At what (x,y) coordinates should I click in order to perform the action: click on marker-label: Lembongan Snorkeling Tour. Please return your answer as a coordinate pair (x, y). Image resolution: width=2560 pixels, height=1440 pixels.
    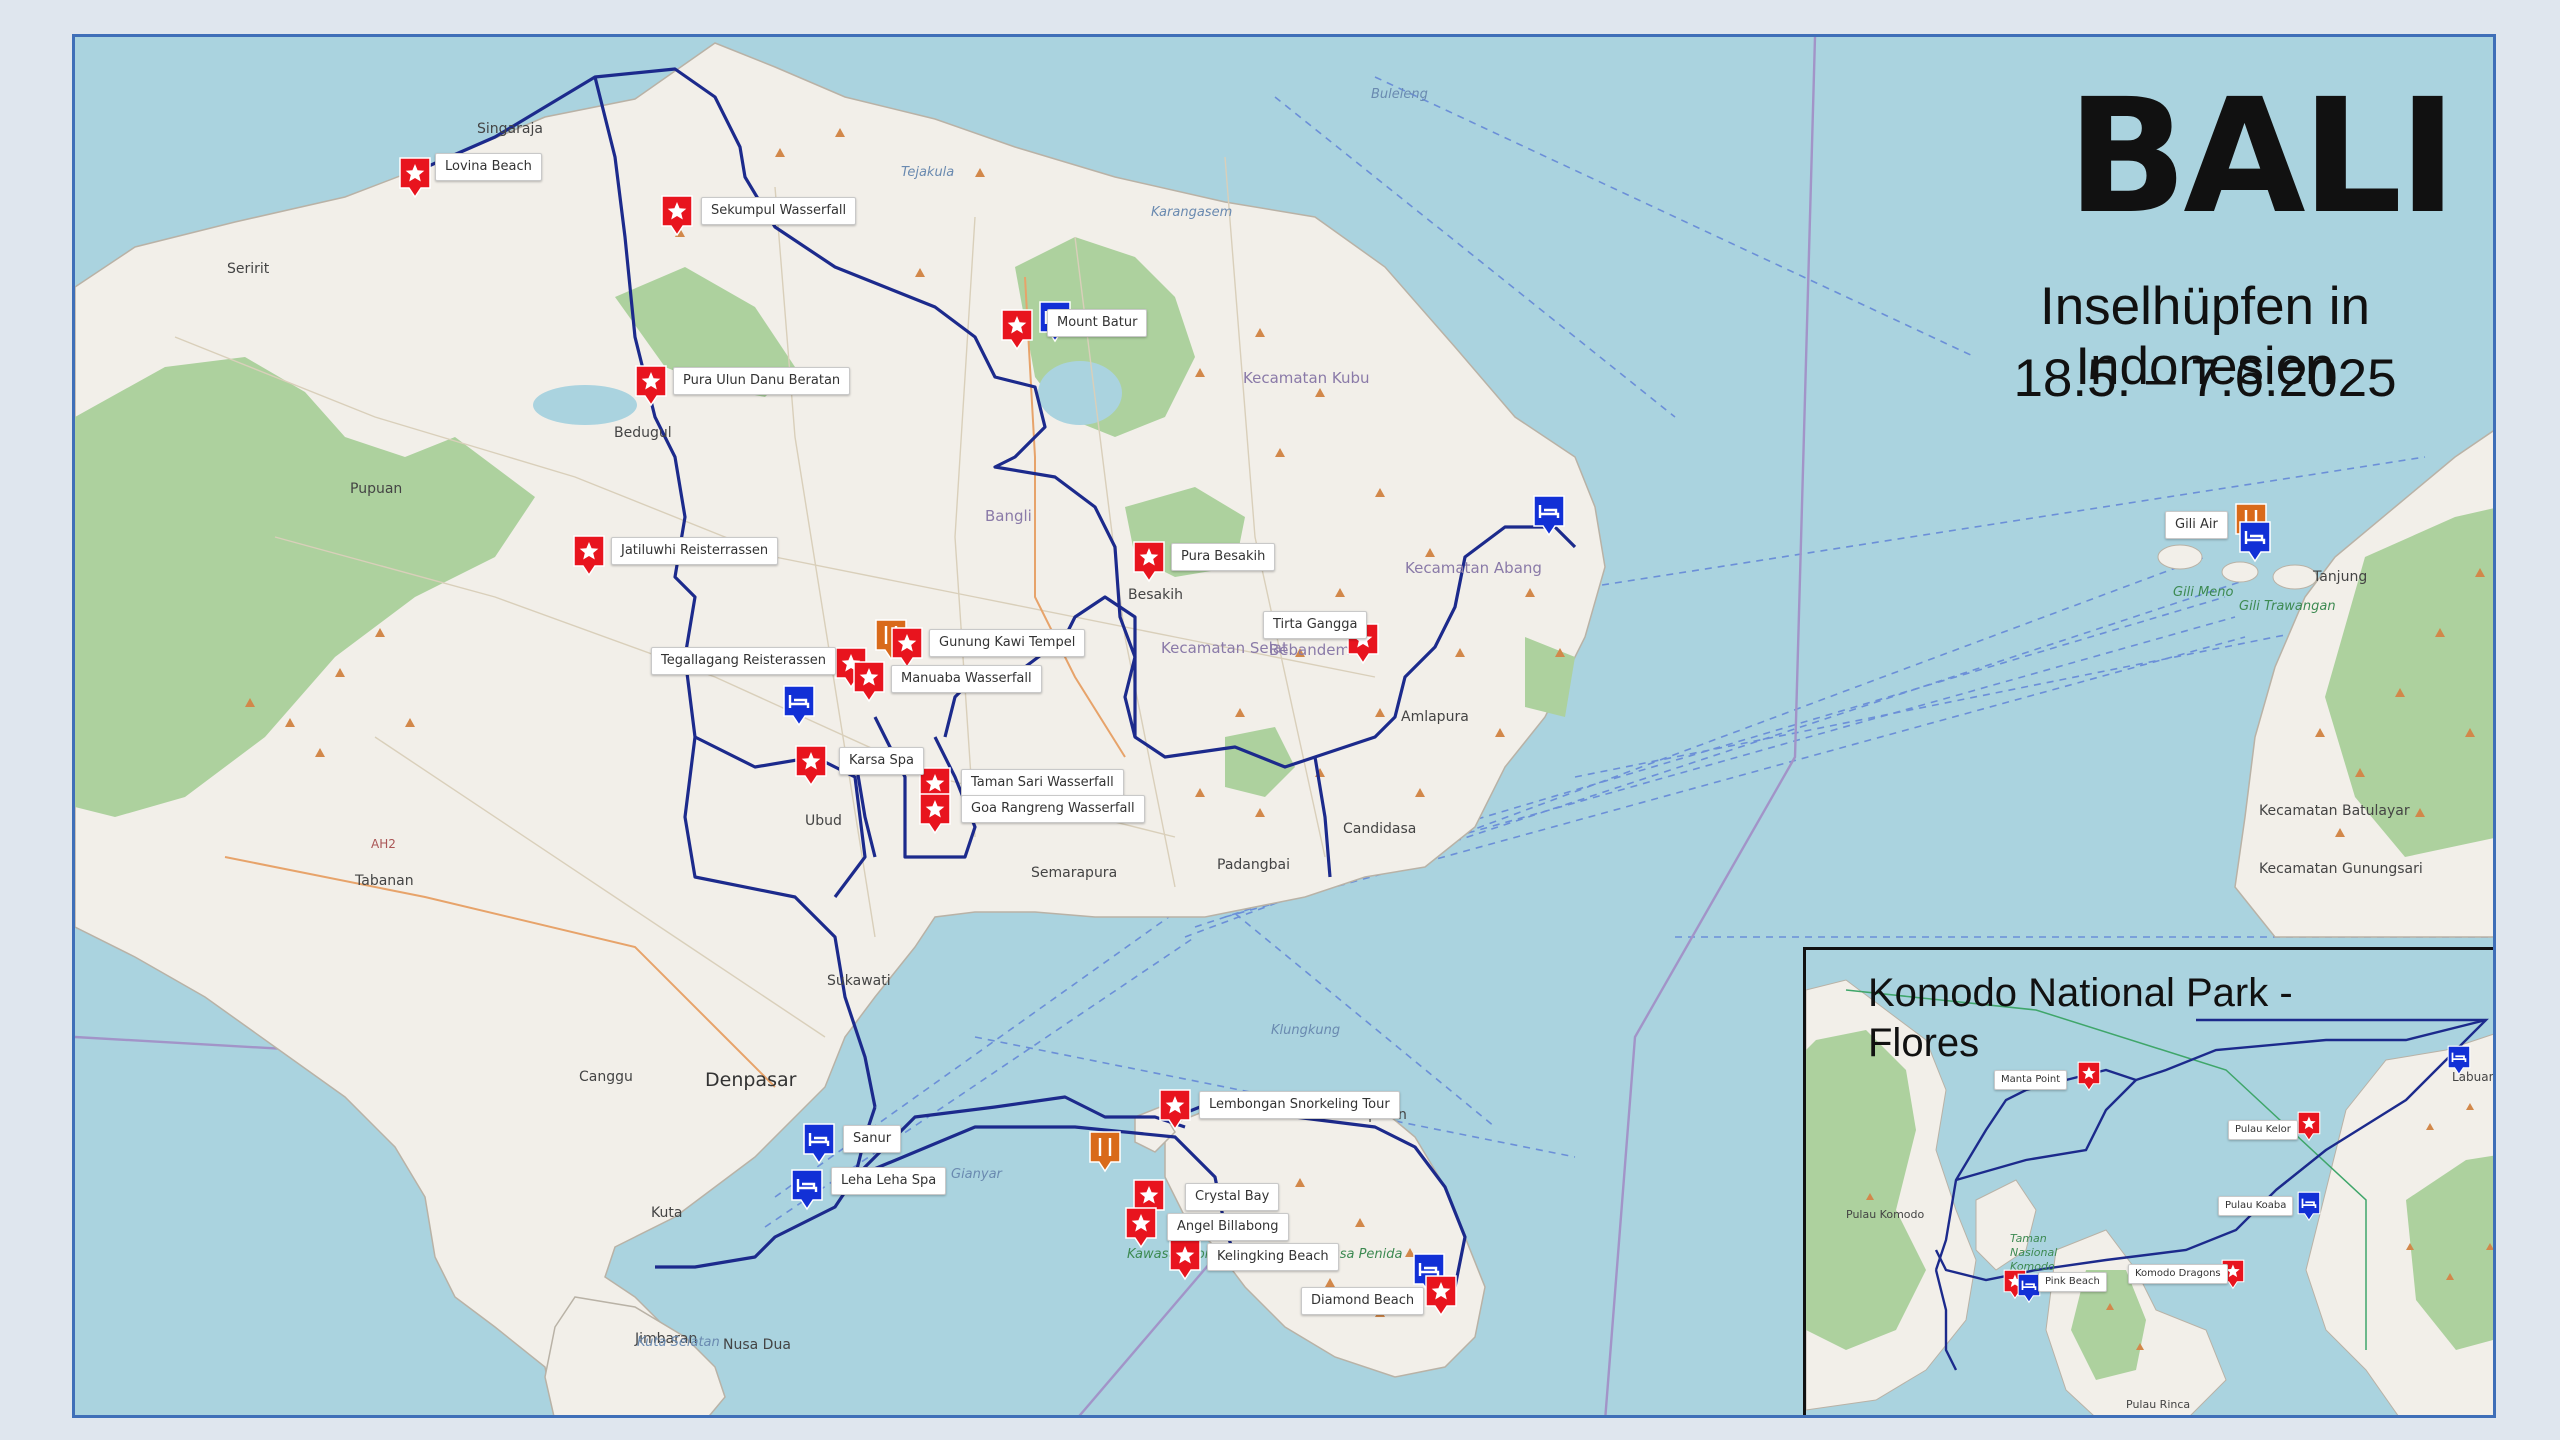
    Looking at the image, I should click on (1299, 1105).